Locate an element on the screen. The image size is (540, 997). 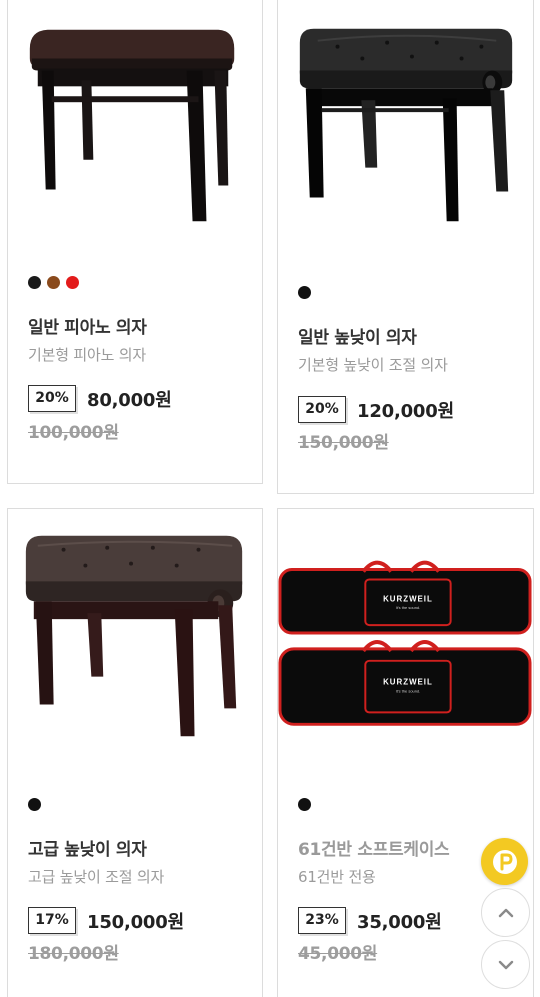
price-row: 17% 150,000원 is located at coordinates (106, 920).